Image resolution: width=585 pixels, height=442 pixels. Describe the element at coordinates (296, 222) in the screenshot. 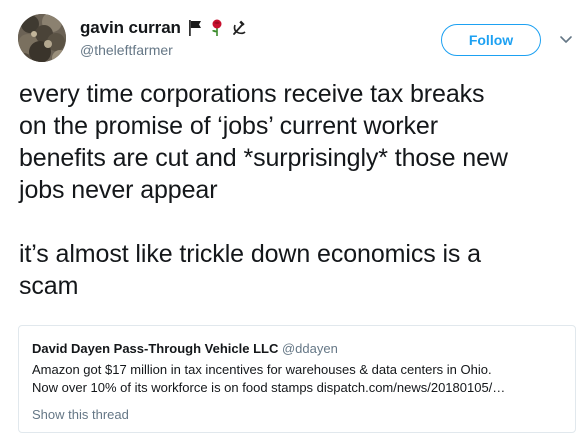

I see `tweet-line-gap` at that location.